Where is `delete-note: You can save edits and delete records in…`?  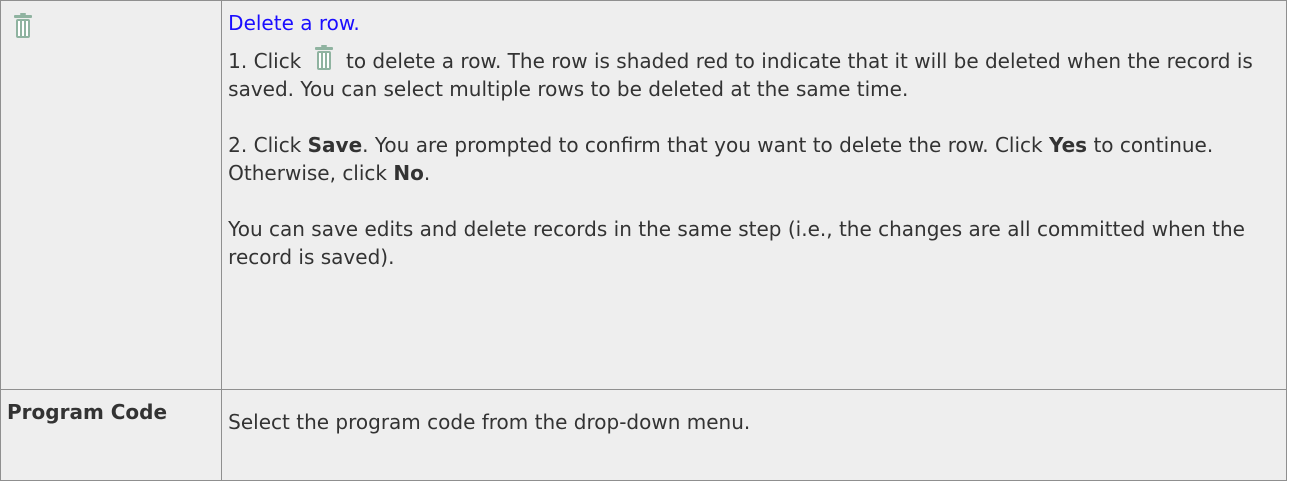 delete-note: You can save edits and delete records in… is located at coordinates (736, 243).